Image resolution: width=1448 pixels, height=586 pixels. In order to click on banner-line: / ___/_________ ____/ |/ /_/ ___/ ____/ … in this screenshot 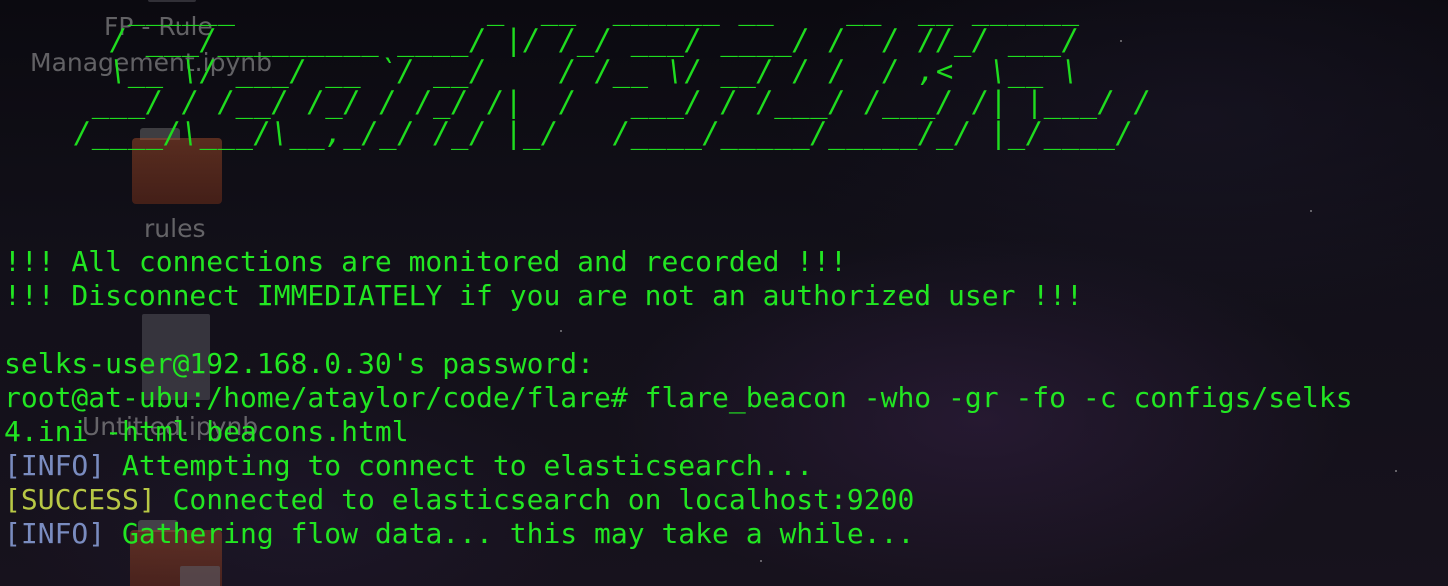, I will do `click(541, 40)`.